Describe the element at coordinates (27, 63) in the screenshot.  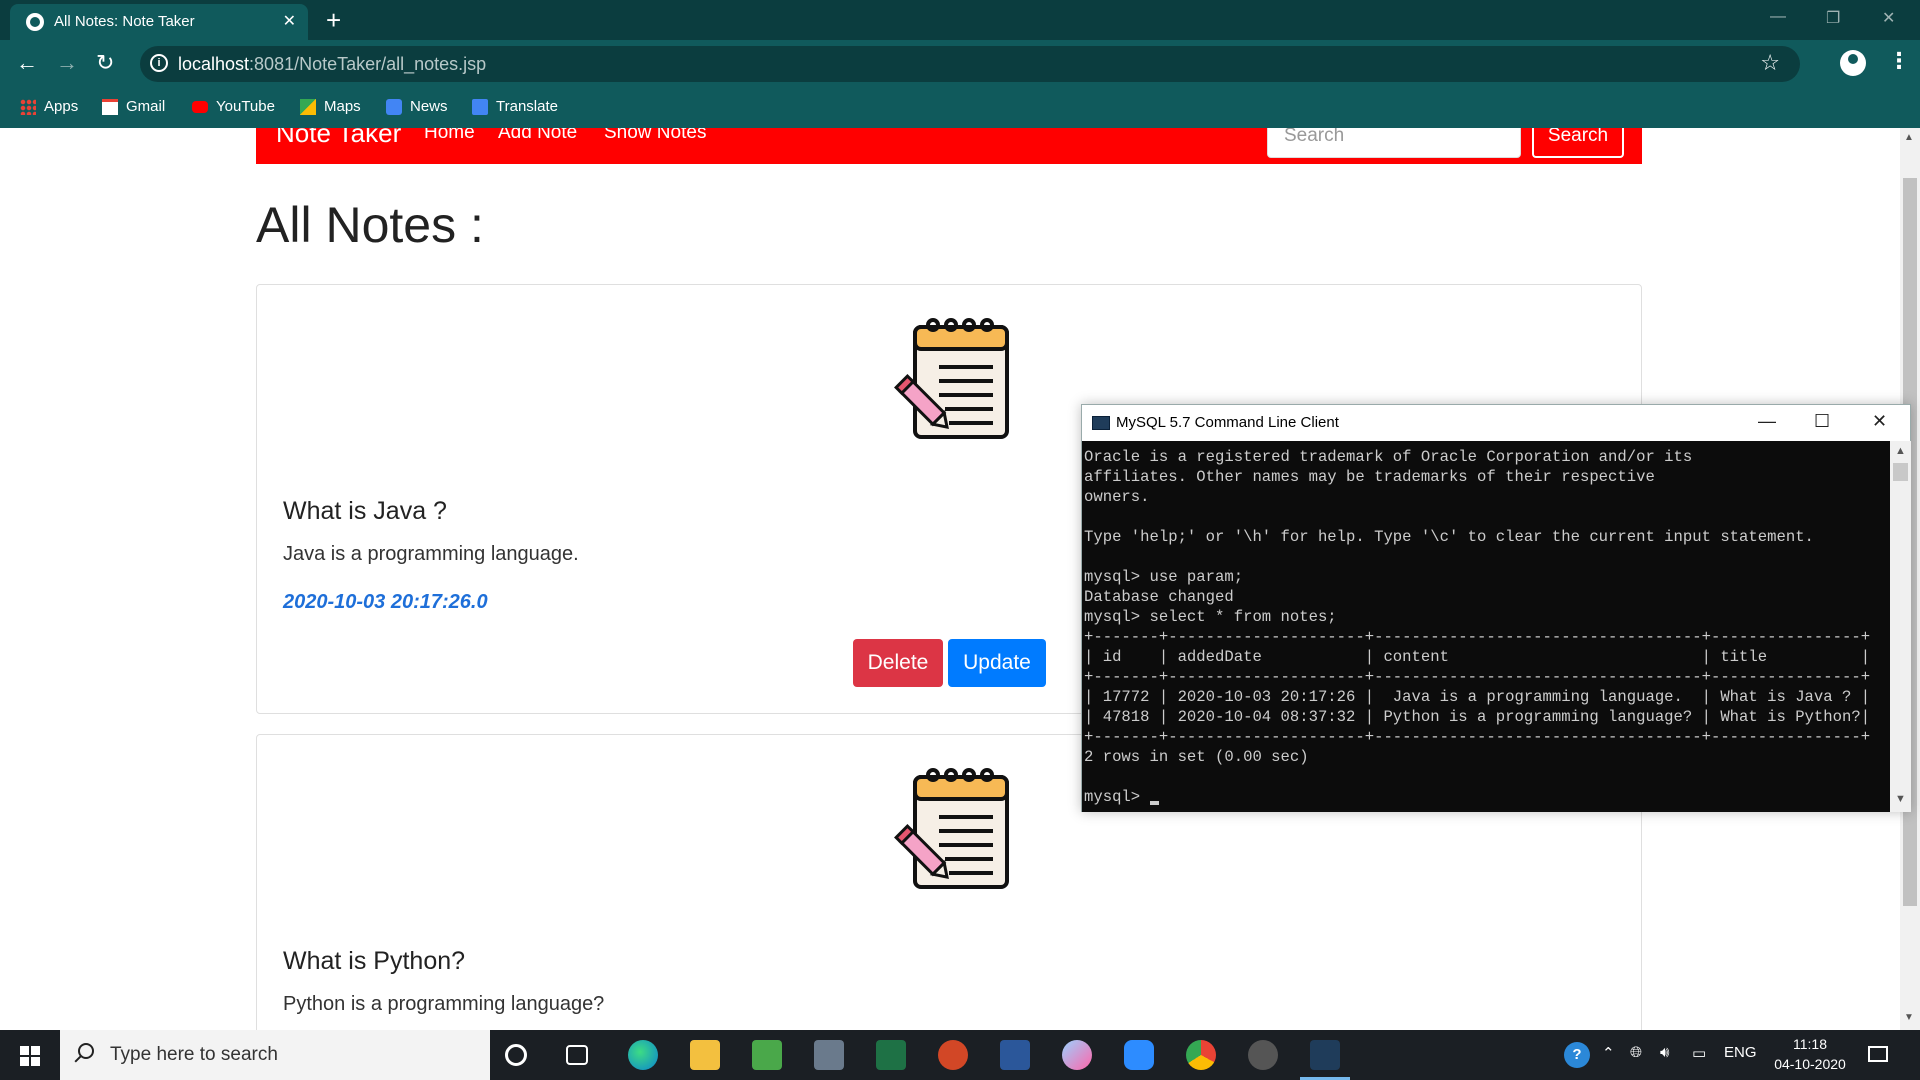
I see `back-icon: ←` at that location.